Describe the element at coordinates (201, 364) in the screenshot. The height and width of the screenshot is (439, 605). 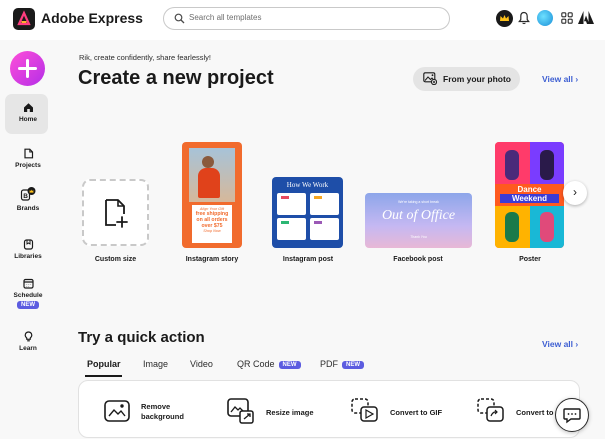
I see `tab-video: Video` at that location.